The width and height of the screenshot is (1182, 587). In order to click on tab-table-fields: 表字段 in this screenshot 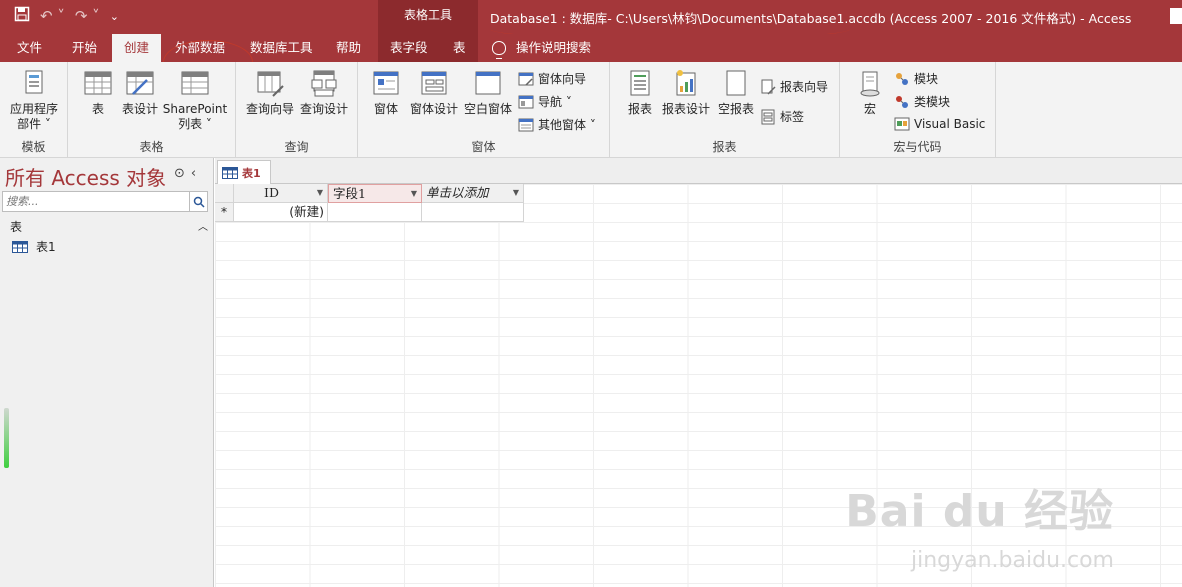, I will do `click(409, 48)`.